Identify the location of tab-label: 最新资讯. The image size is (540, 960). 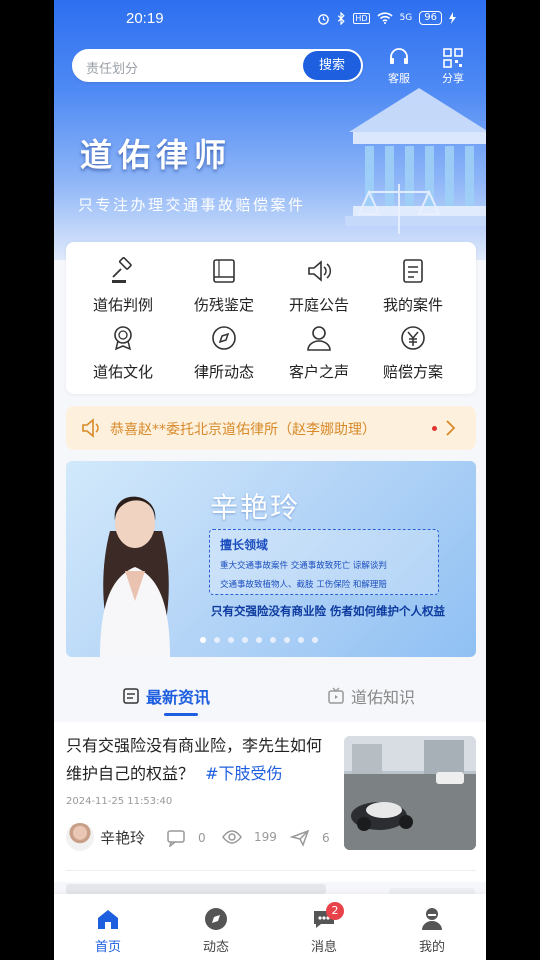
(178, 697).